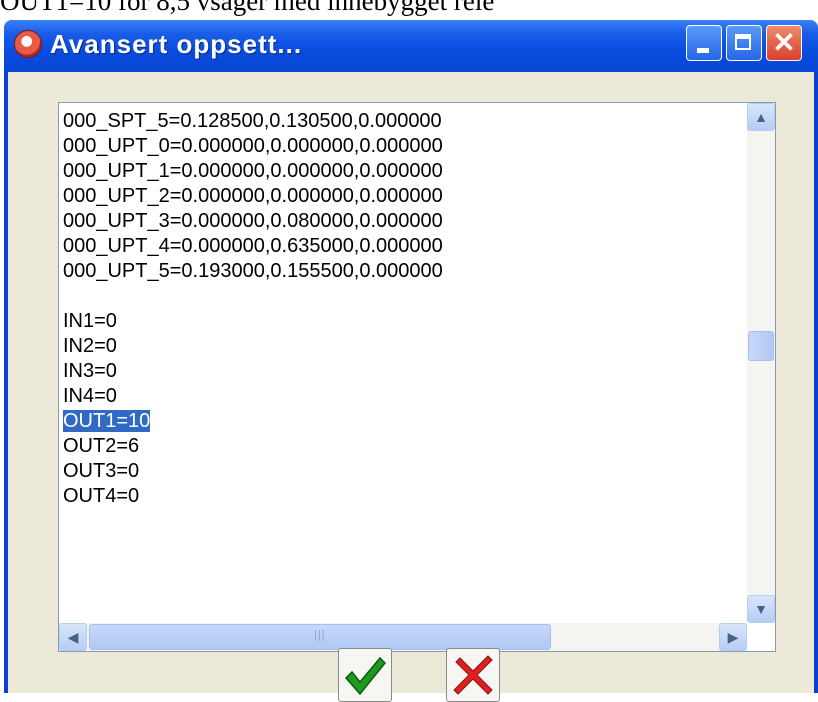 The width and height of the screenshot is (818, 702). What do you see at coordinates (90, 371) in the screenshot?
I see `text-line: IN3=0` at bounding box center [90, 371].